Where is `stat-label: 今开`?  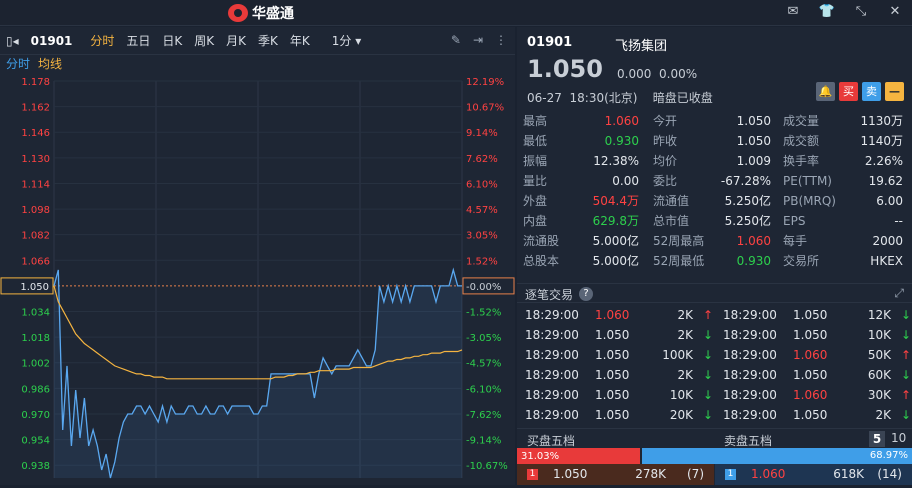
stat-label: 今开 is located at coordinates (665, 121).